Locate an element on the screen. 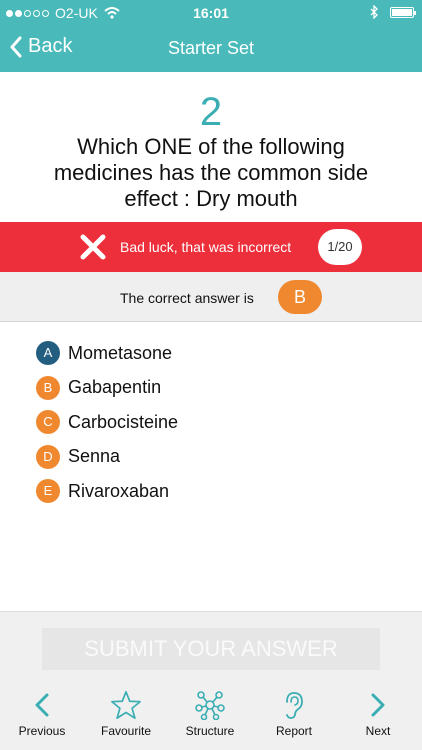 Image resolution: width=422 pixels, height=750 pixels. nav-bar: Back Starter Set is located at coordinates (211, 49).